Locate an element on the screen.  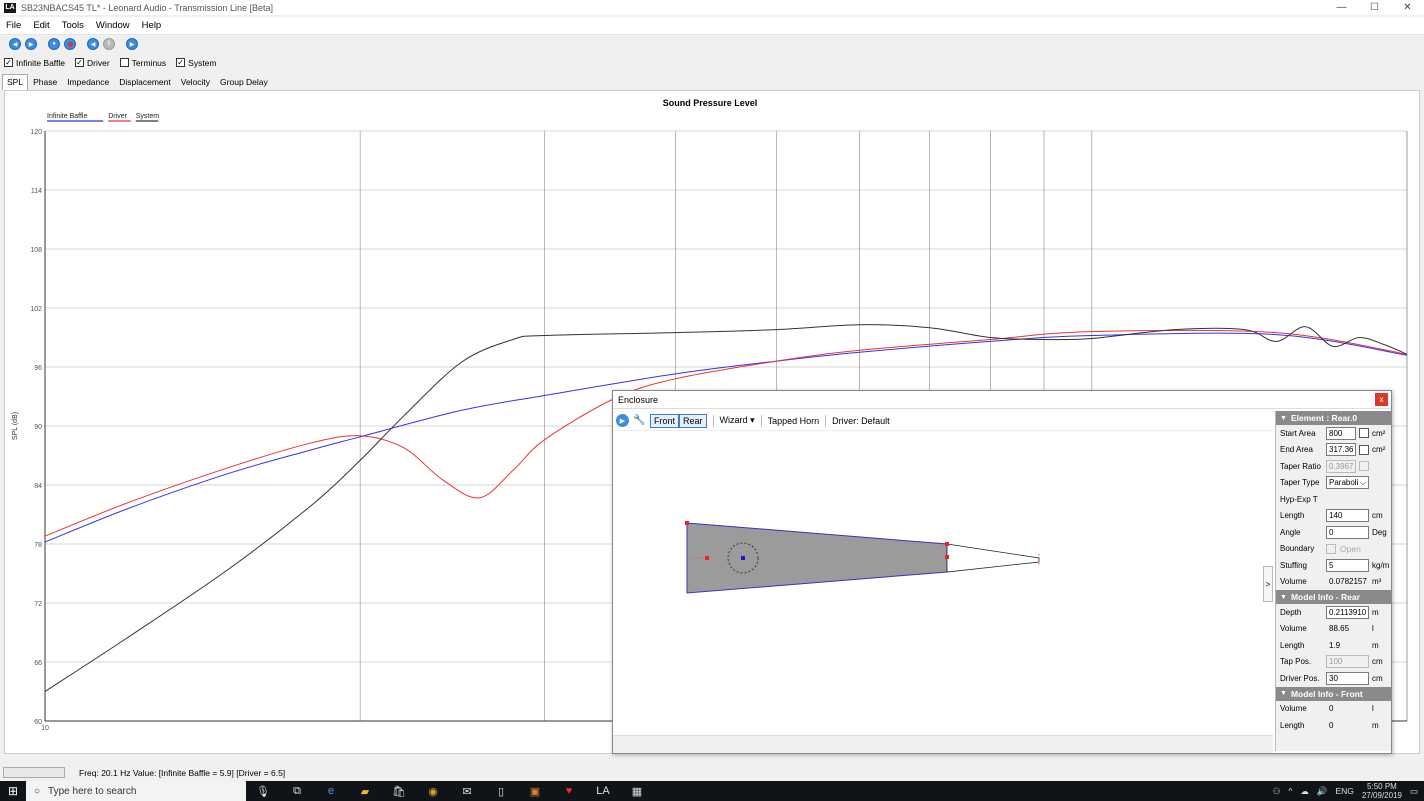
tab-spl: SPL is located at coordinates (15, 82).